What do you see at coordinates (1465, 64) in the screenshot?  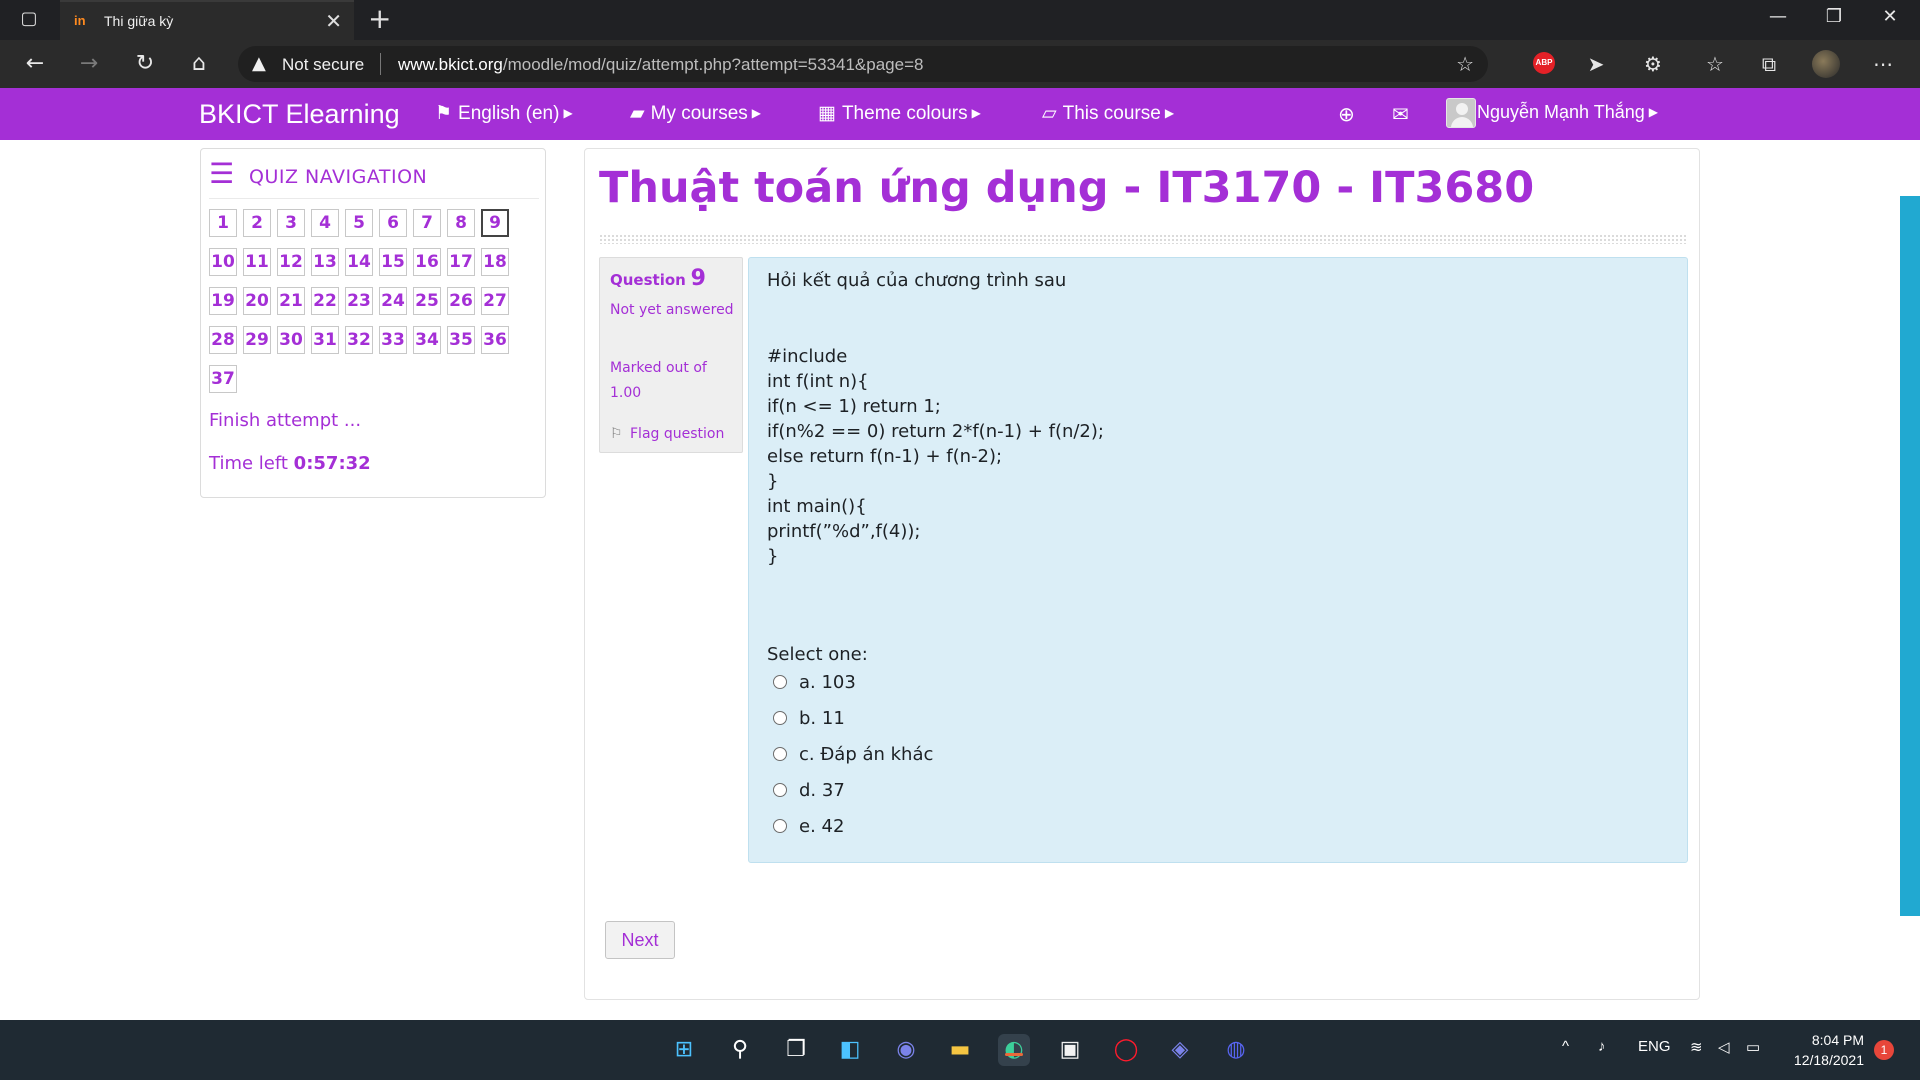 I see `favorite-add-icon: ☆` at bounding box center [1465, 64].